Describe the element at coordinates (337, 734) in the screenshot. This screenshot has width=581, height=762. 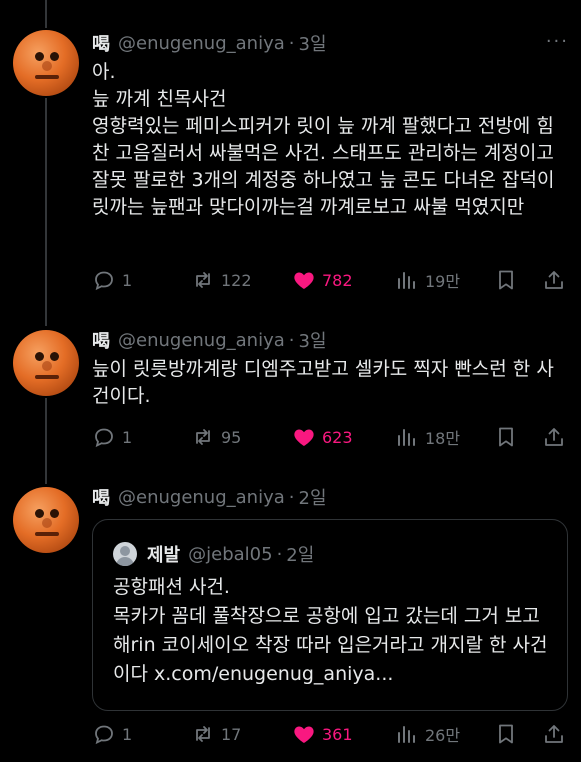
I see `like-count: 361` at that location.